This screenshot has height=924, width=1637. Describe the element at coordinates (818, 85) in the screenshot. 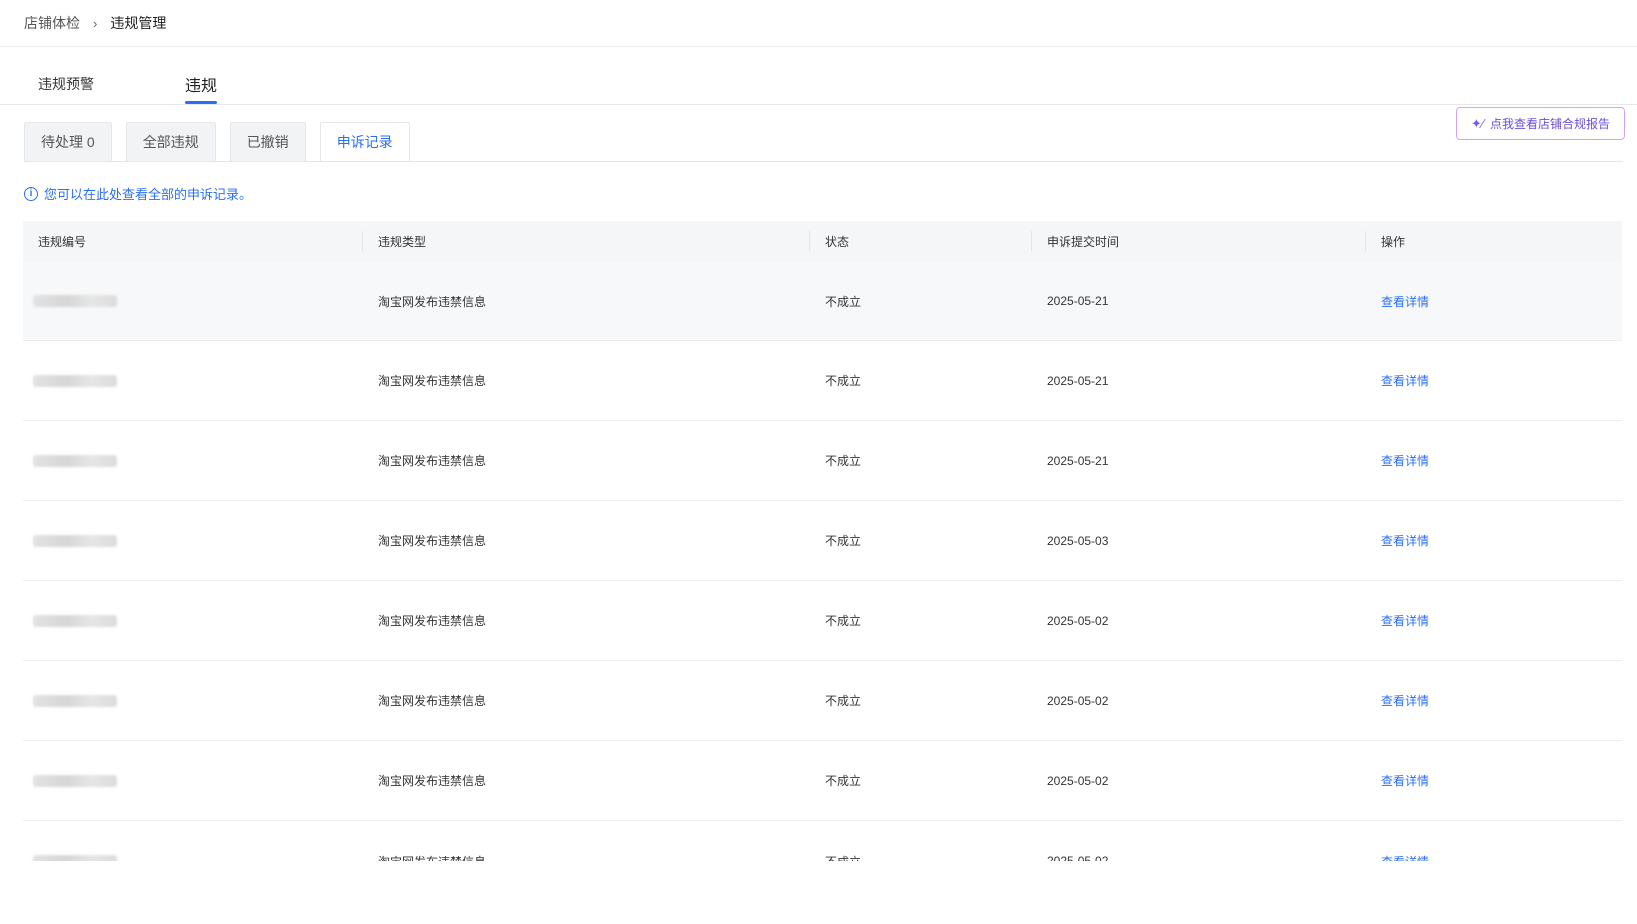

I see `main-tabs: 违规预警 违规` at that location.